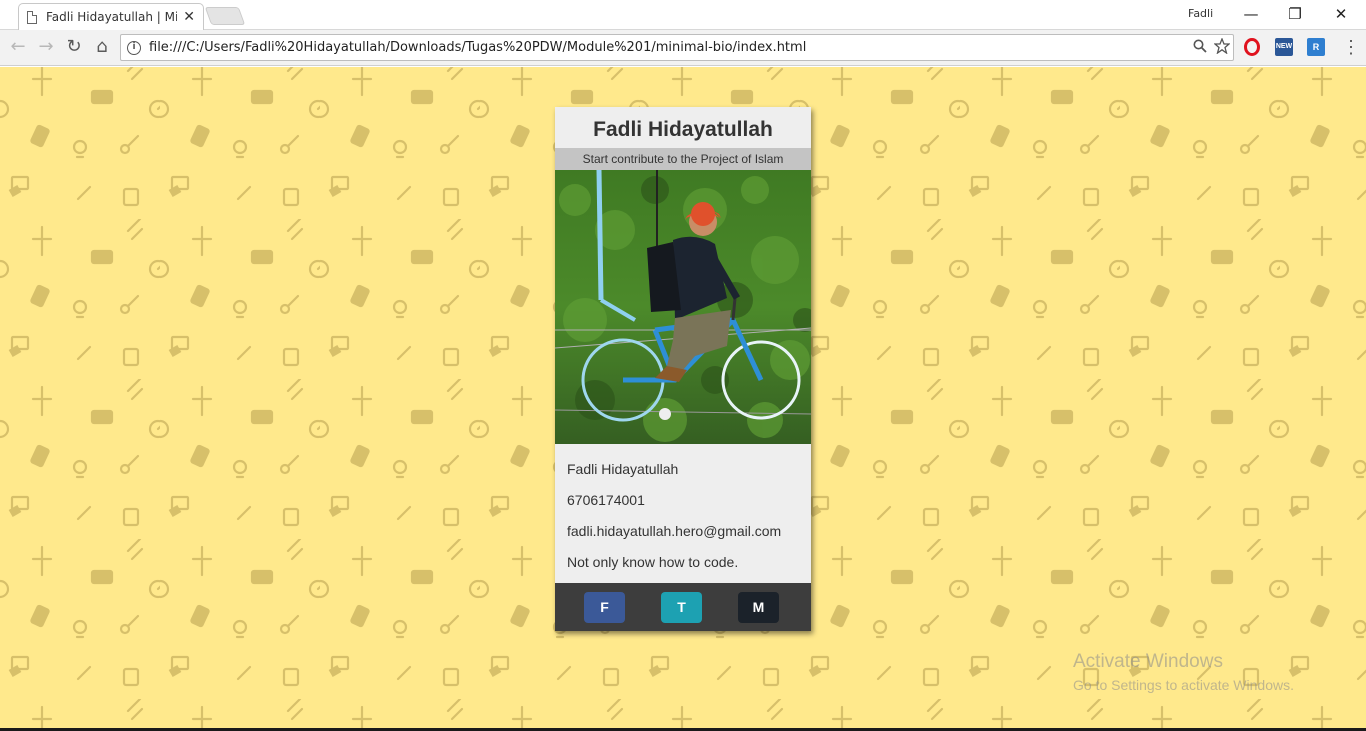  What do you see at coordinates (46, 47) in the screenshot?
I see `forward-button: →` at bounding box center [46, 47].